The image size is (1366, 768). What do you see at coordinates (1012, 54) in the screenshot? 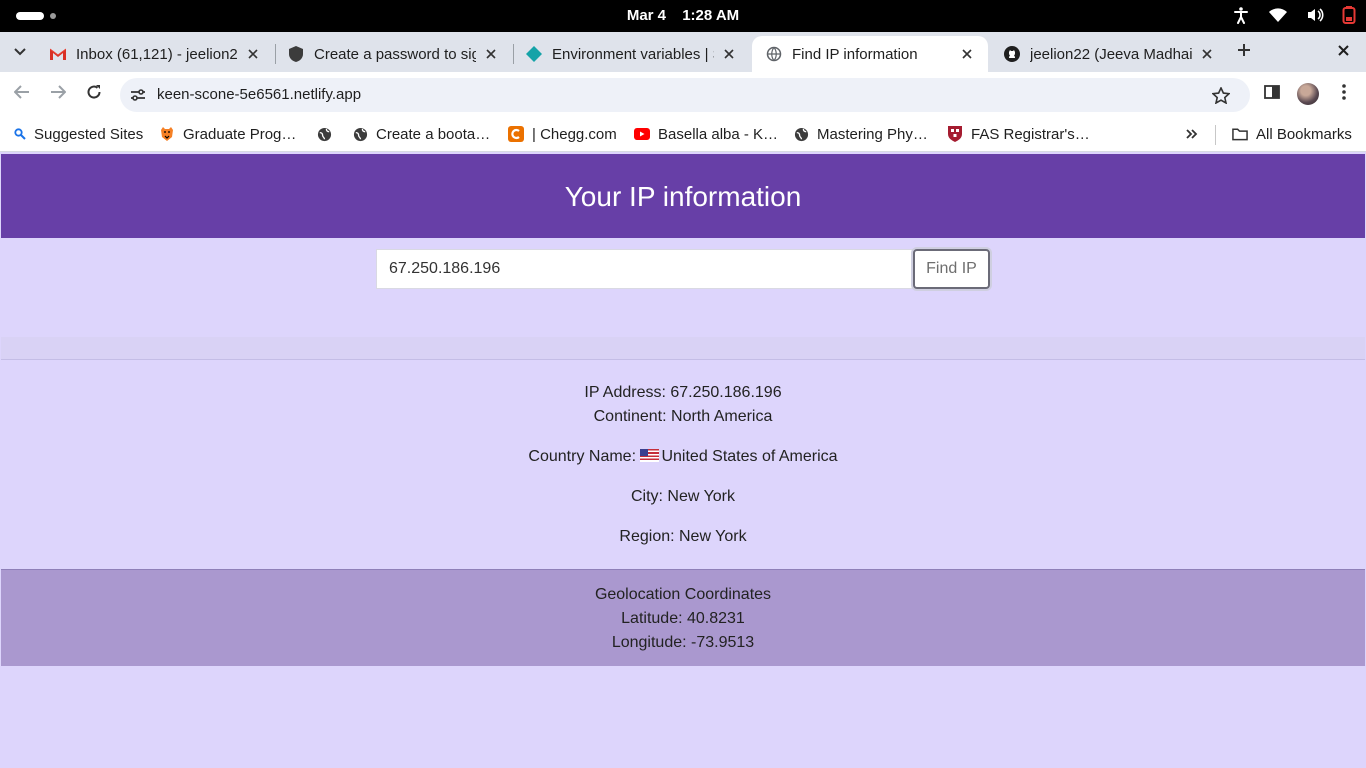
I see `github-icon` at bounding box center [1012, 54].